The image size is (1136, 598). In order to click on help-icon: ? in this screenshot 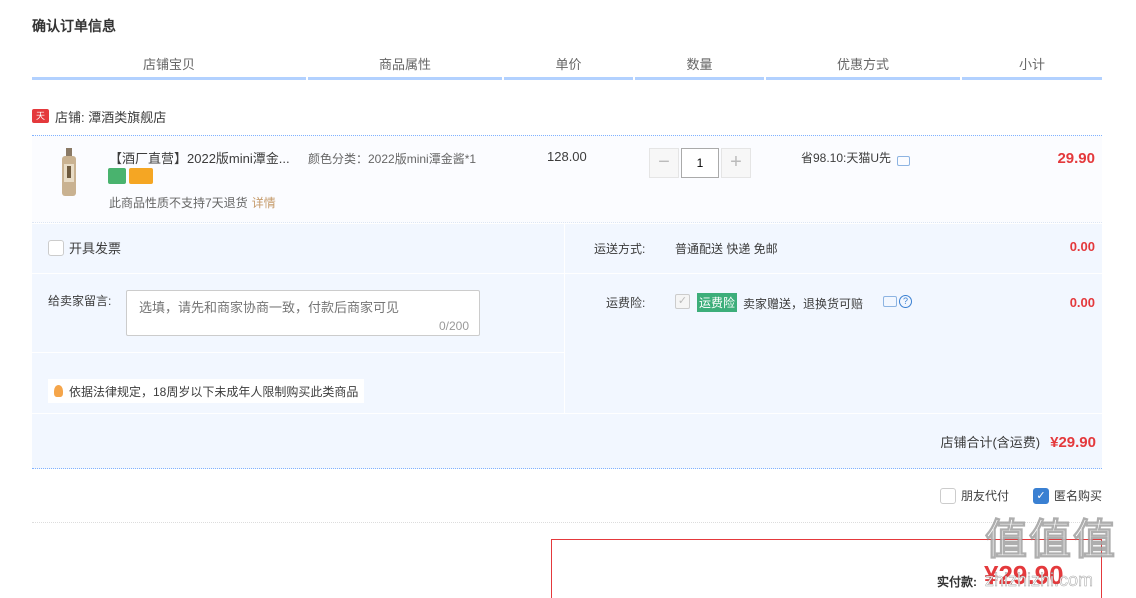, I will do `click(905, 301)`.